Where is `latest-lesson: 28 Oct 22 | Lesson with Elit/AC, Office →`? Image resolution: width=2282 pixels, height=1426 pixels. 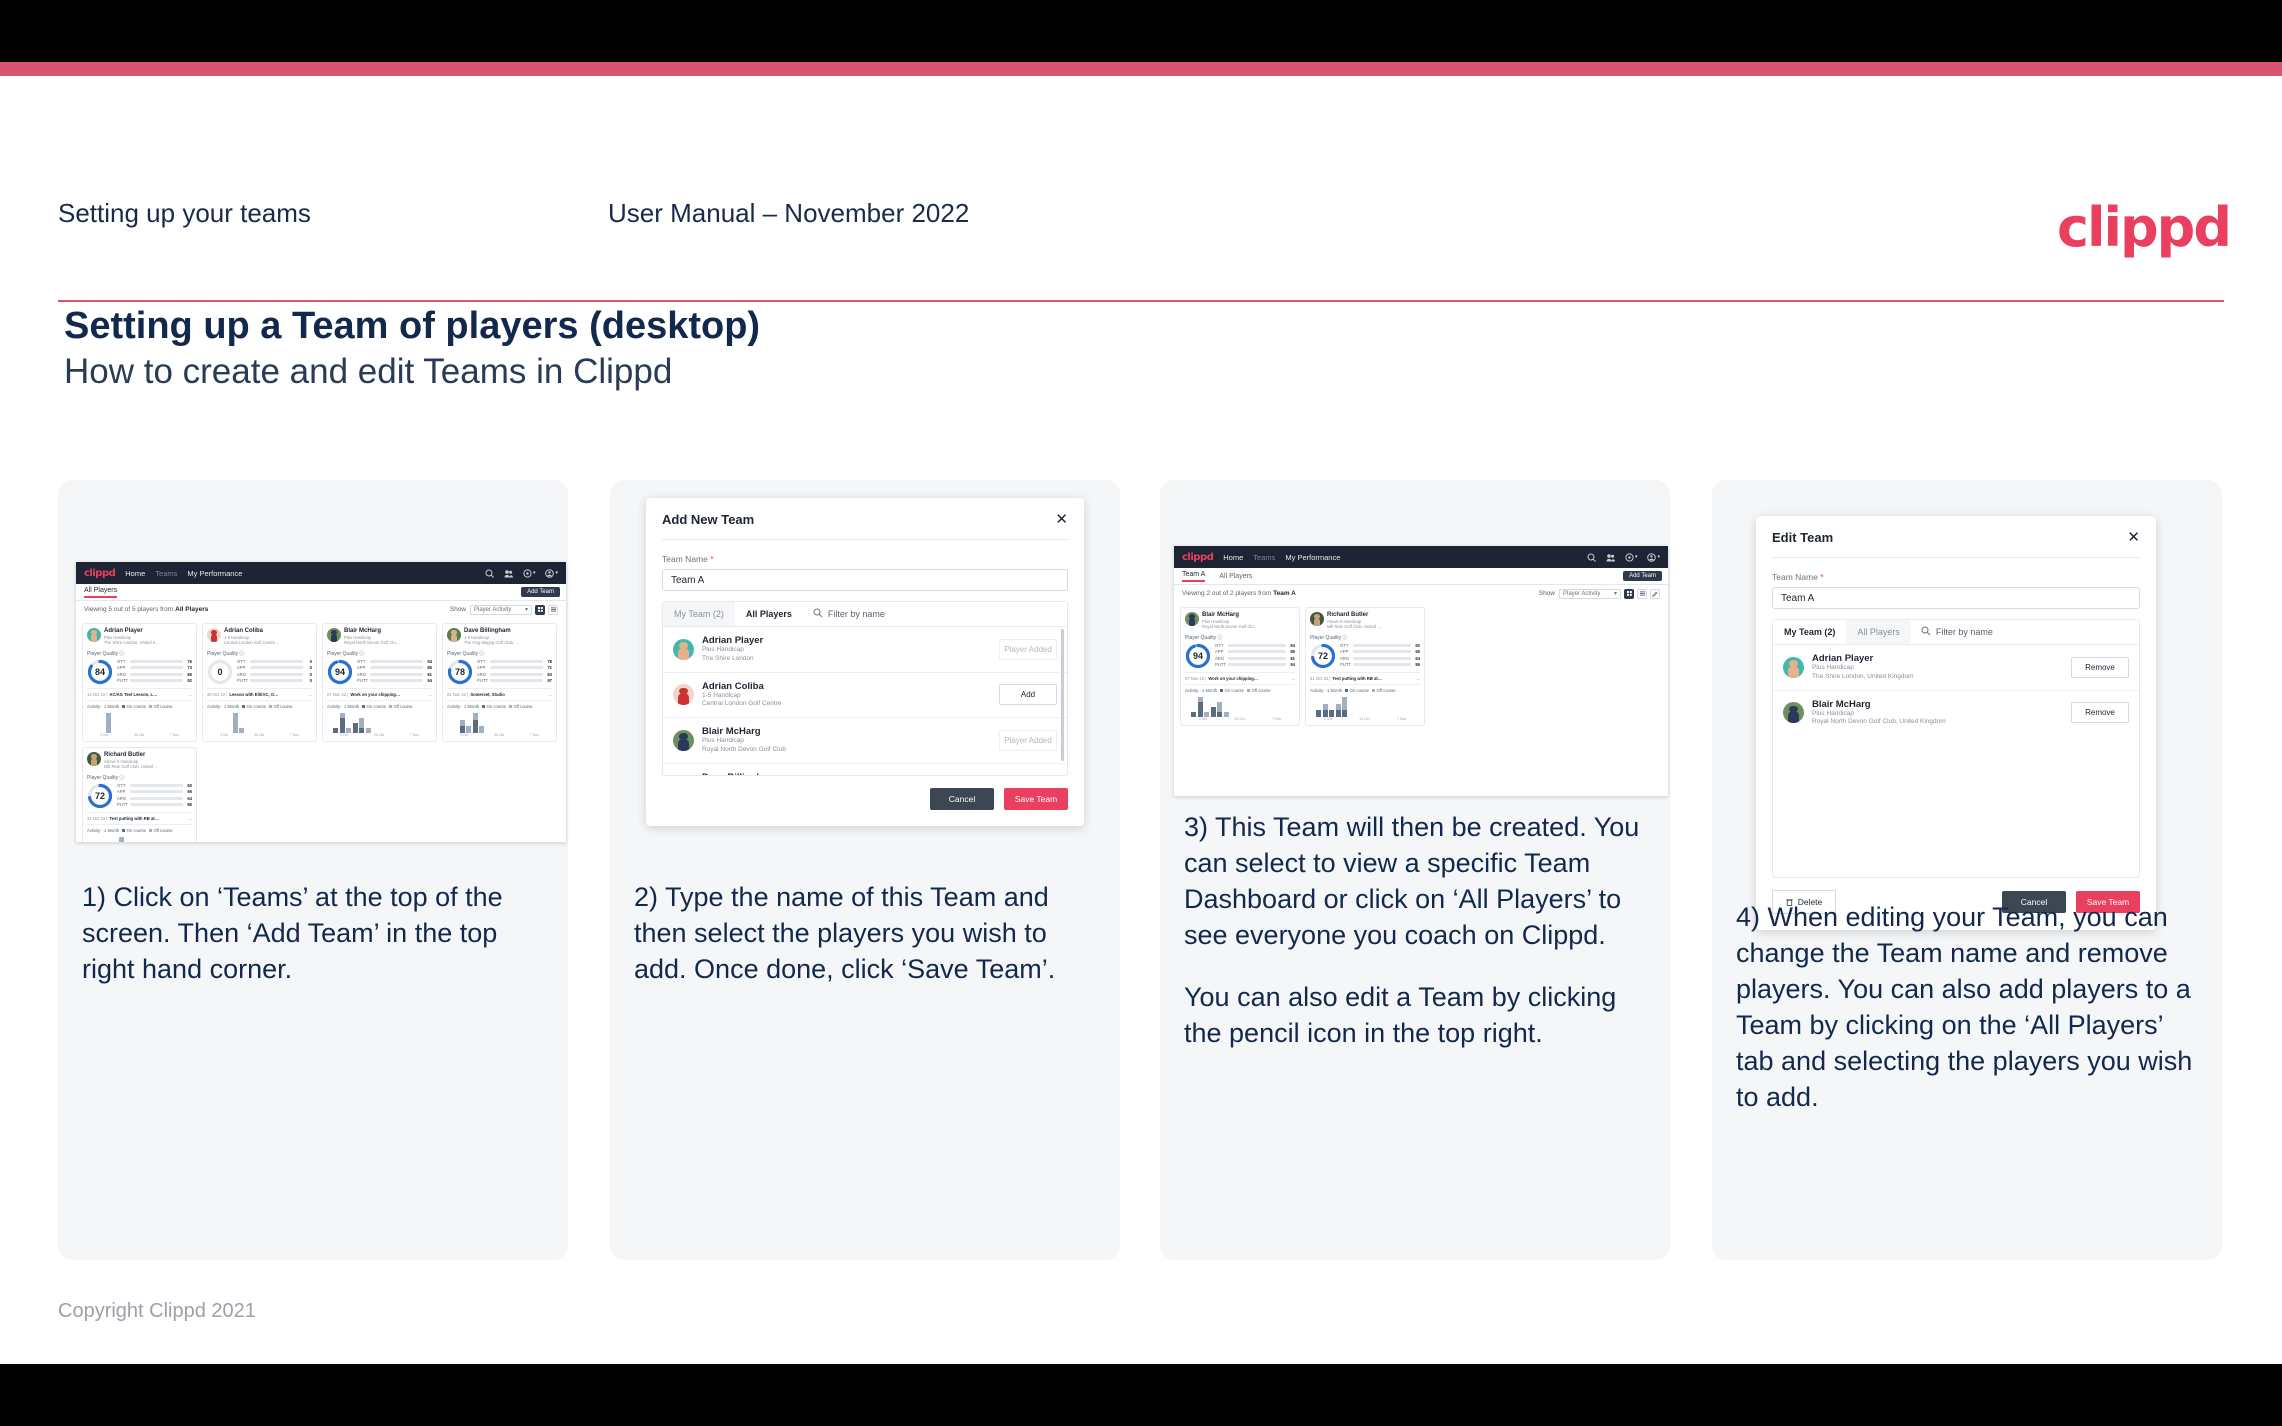 latest-lesson: 28 Oct 22 | Lesson with Elit/AC, Office → is located at coordinates (259, 692).